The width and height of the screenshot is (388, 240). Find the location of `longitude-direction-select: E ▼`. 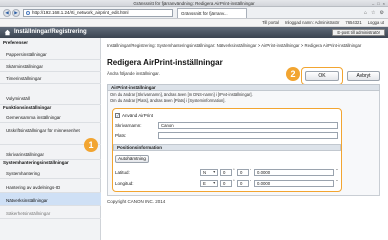

longitude-direction-select: E ▼ is located at coordinates (209, 183).